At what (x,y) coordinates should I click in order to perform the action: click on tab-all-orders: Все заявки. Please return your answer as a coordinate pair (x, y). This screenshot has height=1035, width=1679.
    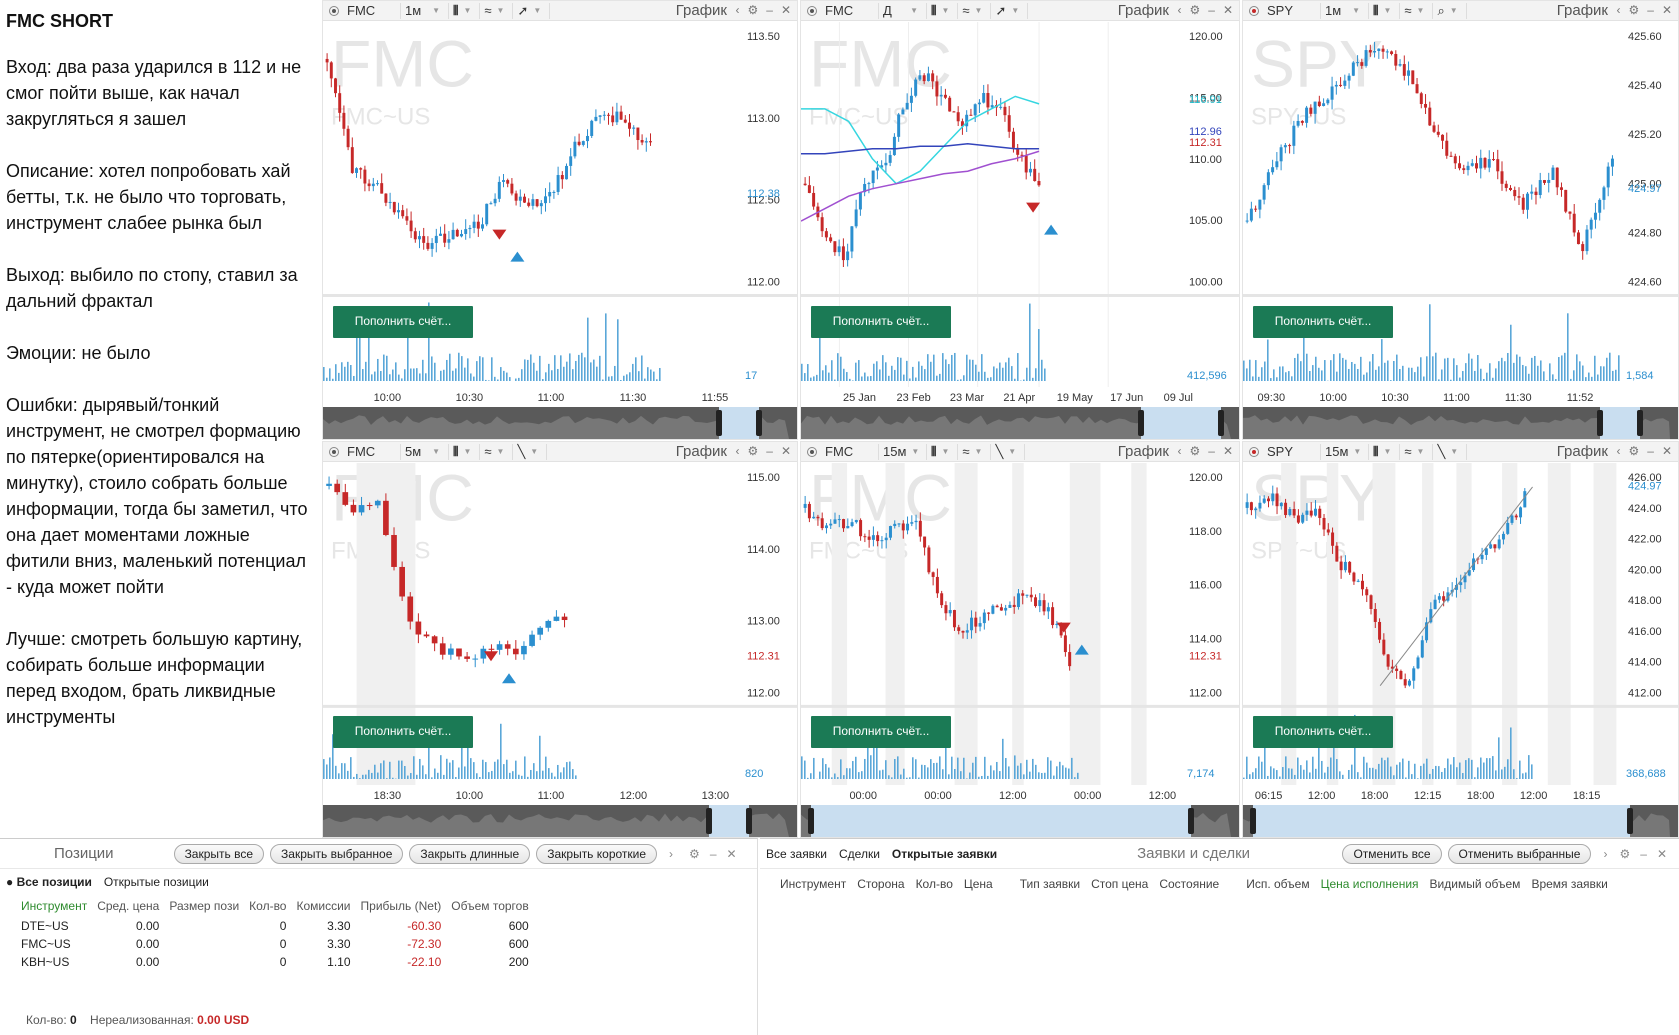
    Looking at the image, I should click on (796, 854).